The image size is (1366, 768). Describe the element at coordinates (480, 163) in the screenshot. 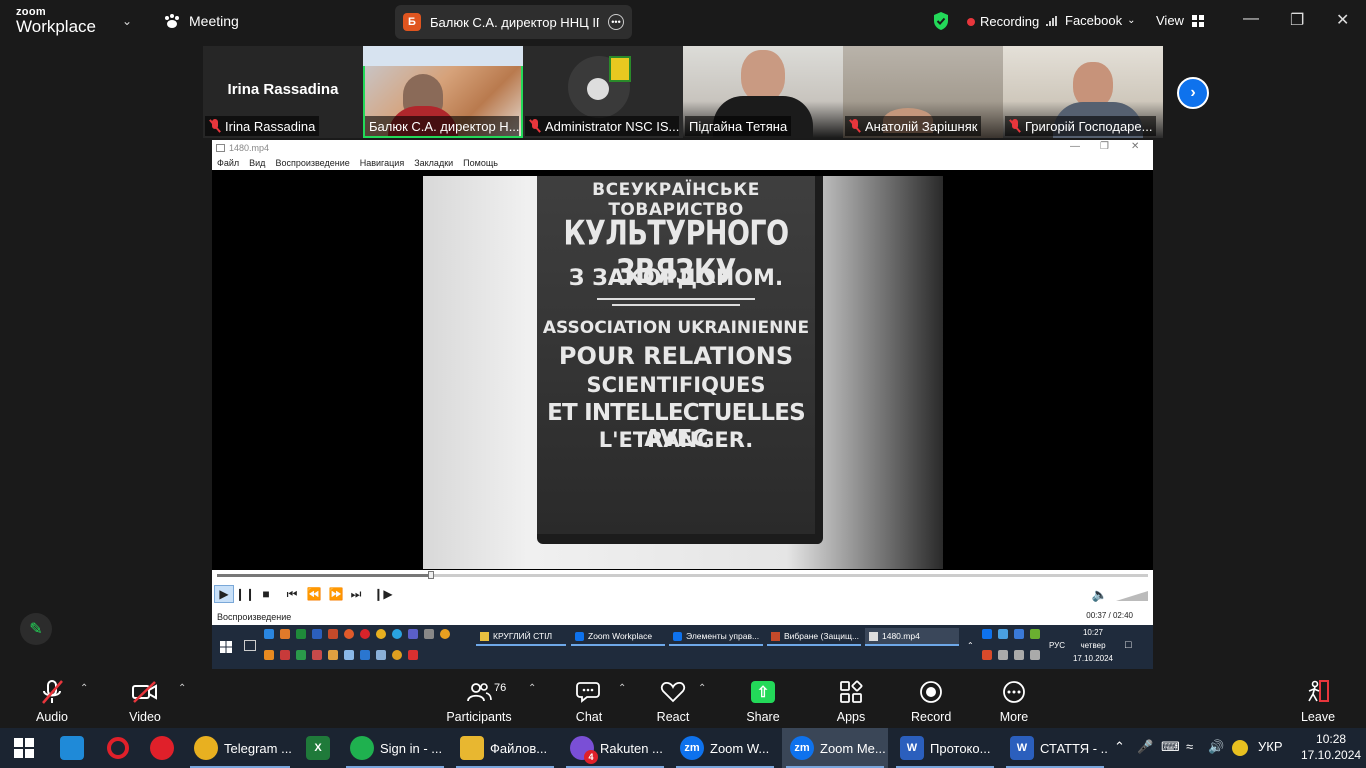

I see `menu-help: Помощь` at that location.